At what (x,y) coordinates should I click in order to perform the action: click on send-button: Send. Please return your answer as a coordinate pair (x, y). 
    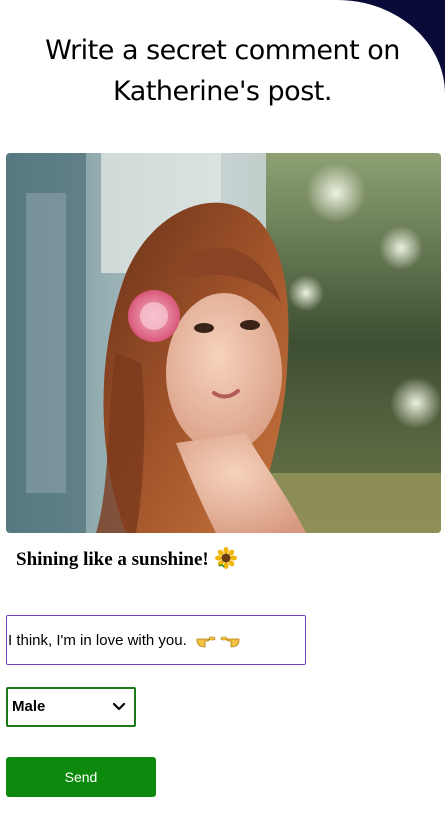
    Looking at the image, I should click on (81, 777).